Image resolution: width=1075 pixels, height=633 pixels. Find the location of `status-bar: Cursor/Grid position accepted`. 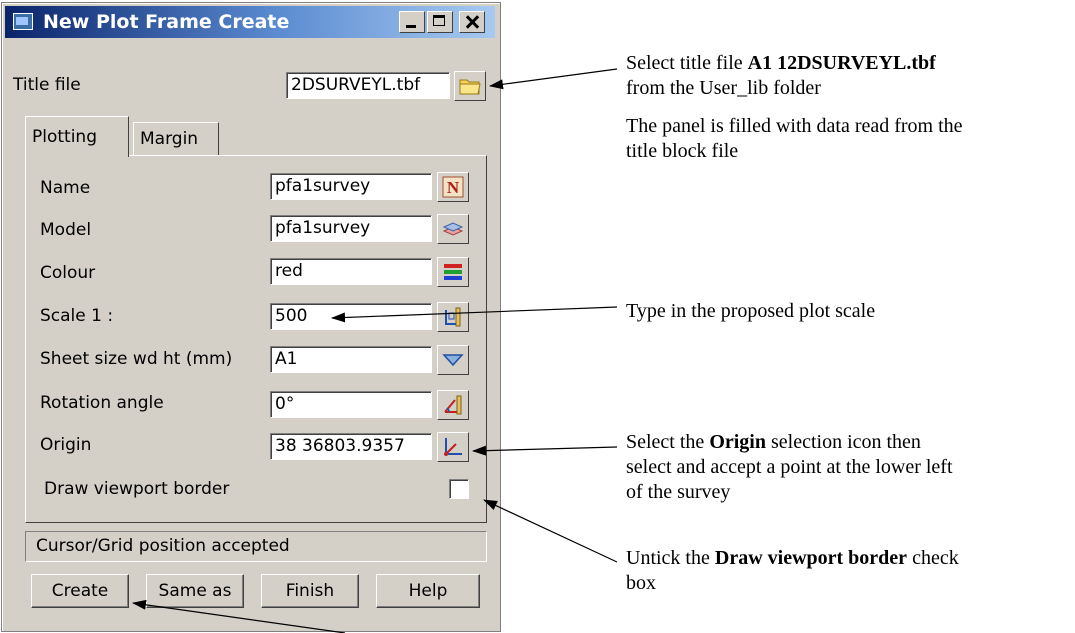

status-bar: Cursor/Grid position accepted is located at coordinates (256, 546).